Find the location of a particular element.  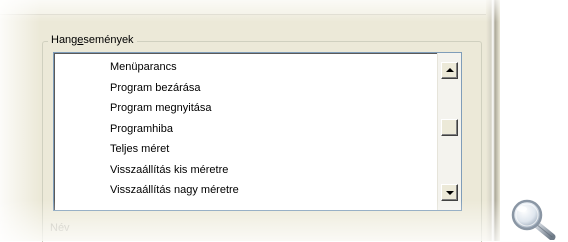

sound-events-groupbox-label: Hangesemények is located at coordinates (92, 40).